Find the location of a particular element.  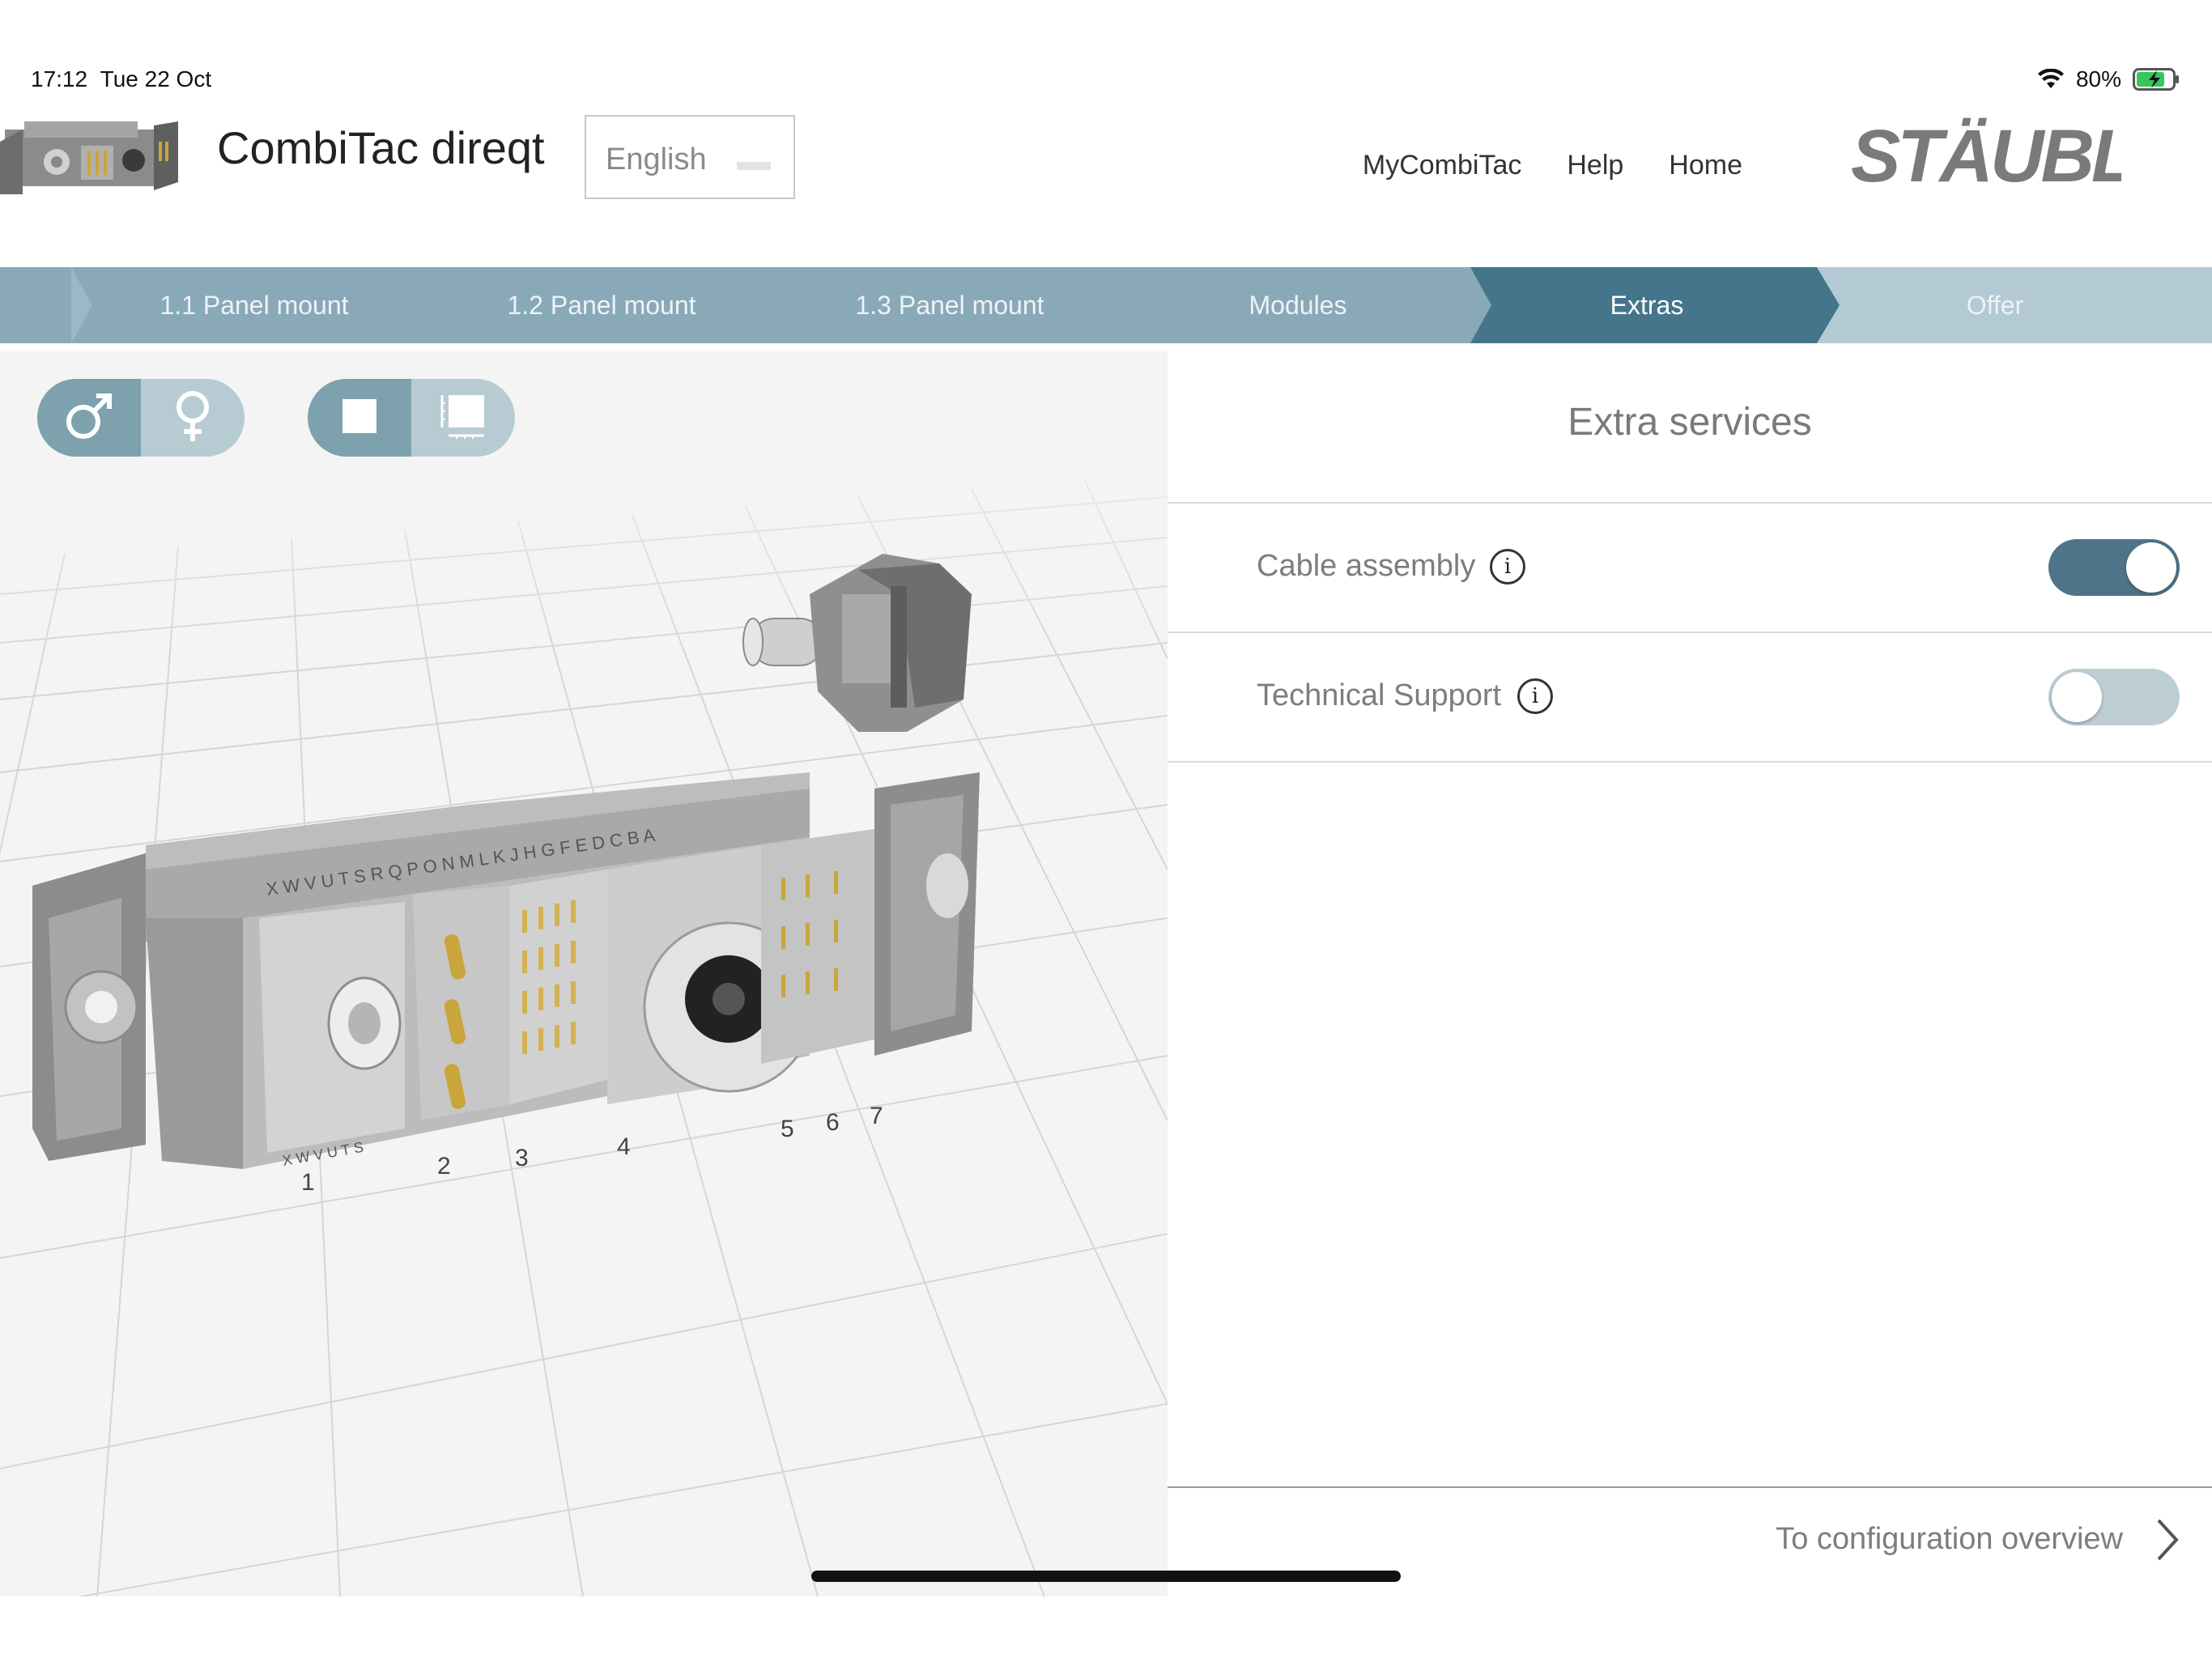

staubli-logo: STÄUBLI is located at coordinates (2003, 155).